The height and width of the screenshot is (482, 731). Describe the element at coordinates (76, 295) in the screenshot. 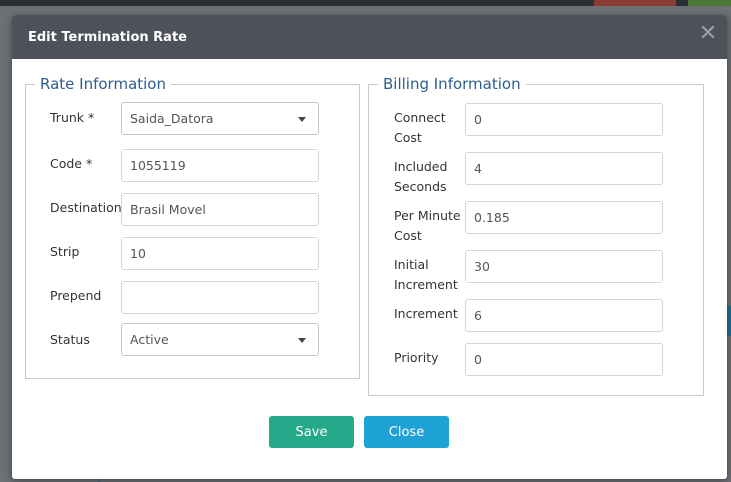

I see `prepend-label: Prepend` at that location.